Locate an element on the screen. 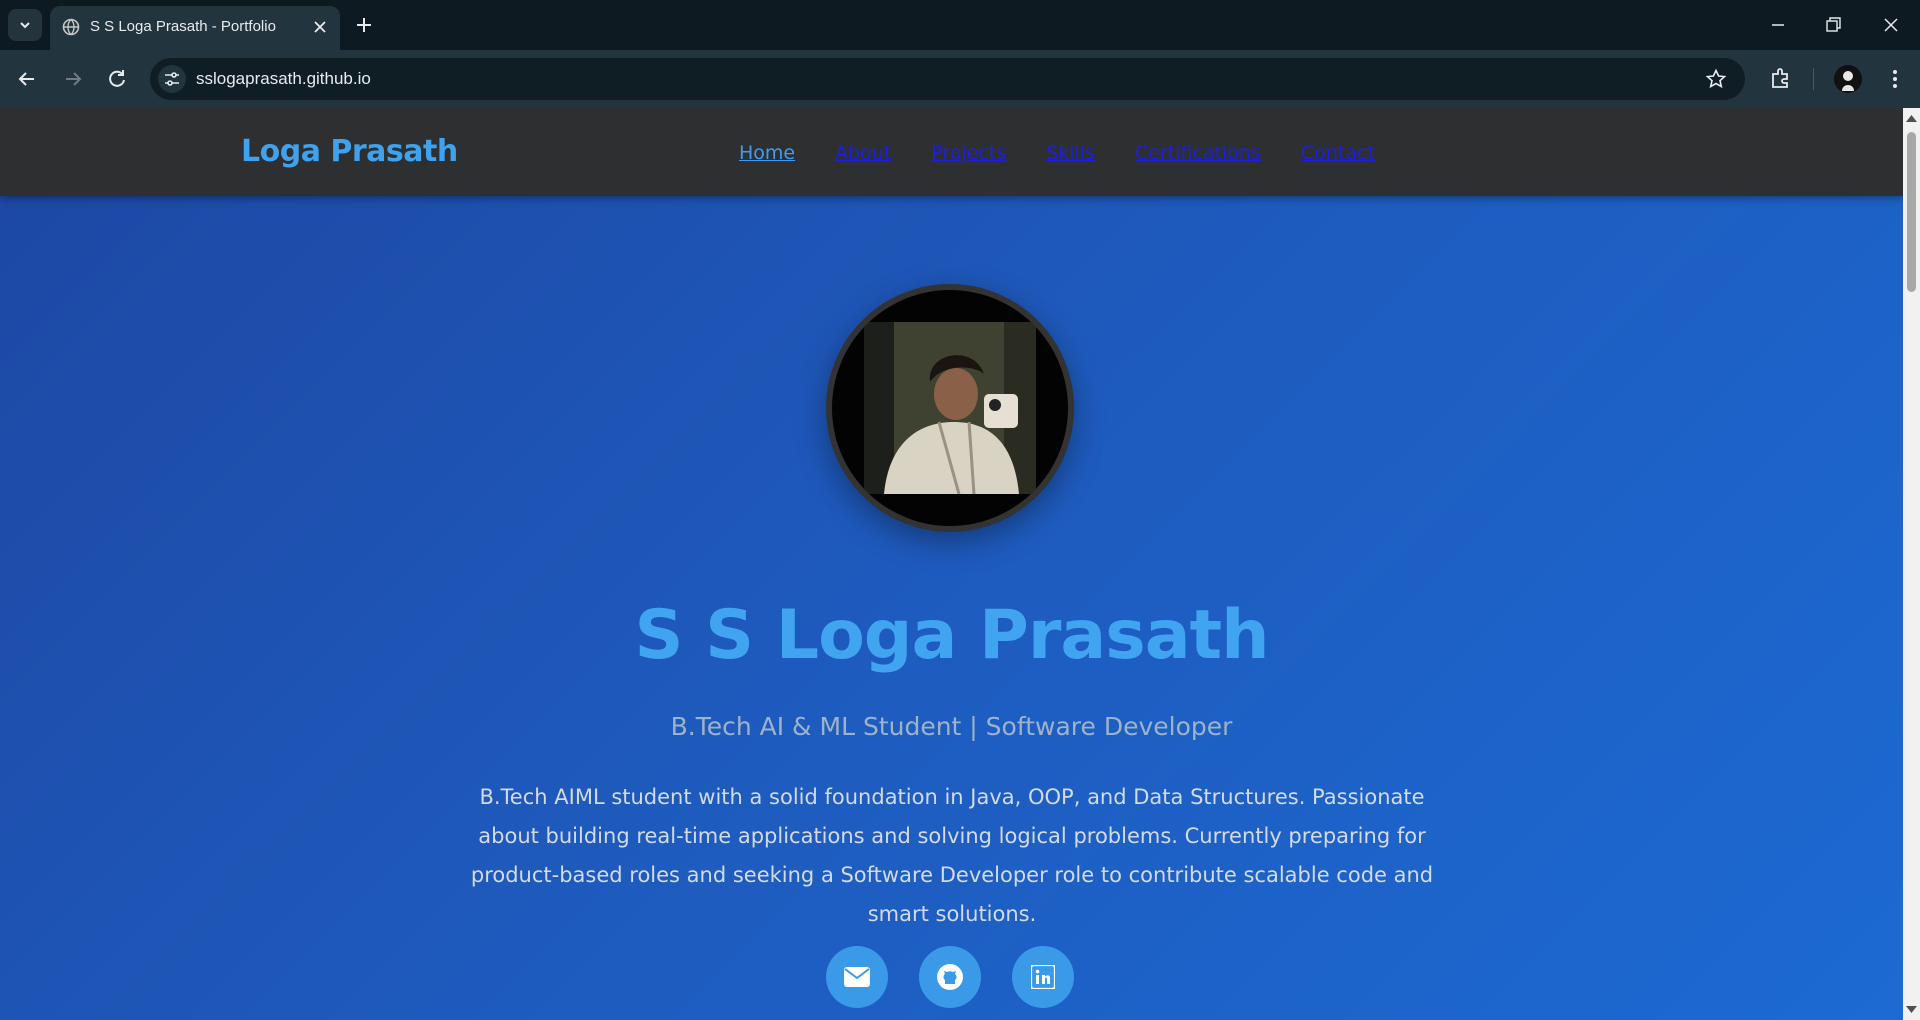 This screenshot has width=1920, height=1020. toolbar-separator is located at coordinates (1813, 79).